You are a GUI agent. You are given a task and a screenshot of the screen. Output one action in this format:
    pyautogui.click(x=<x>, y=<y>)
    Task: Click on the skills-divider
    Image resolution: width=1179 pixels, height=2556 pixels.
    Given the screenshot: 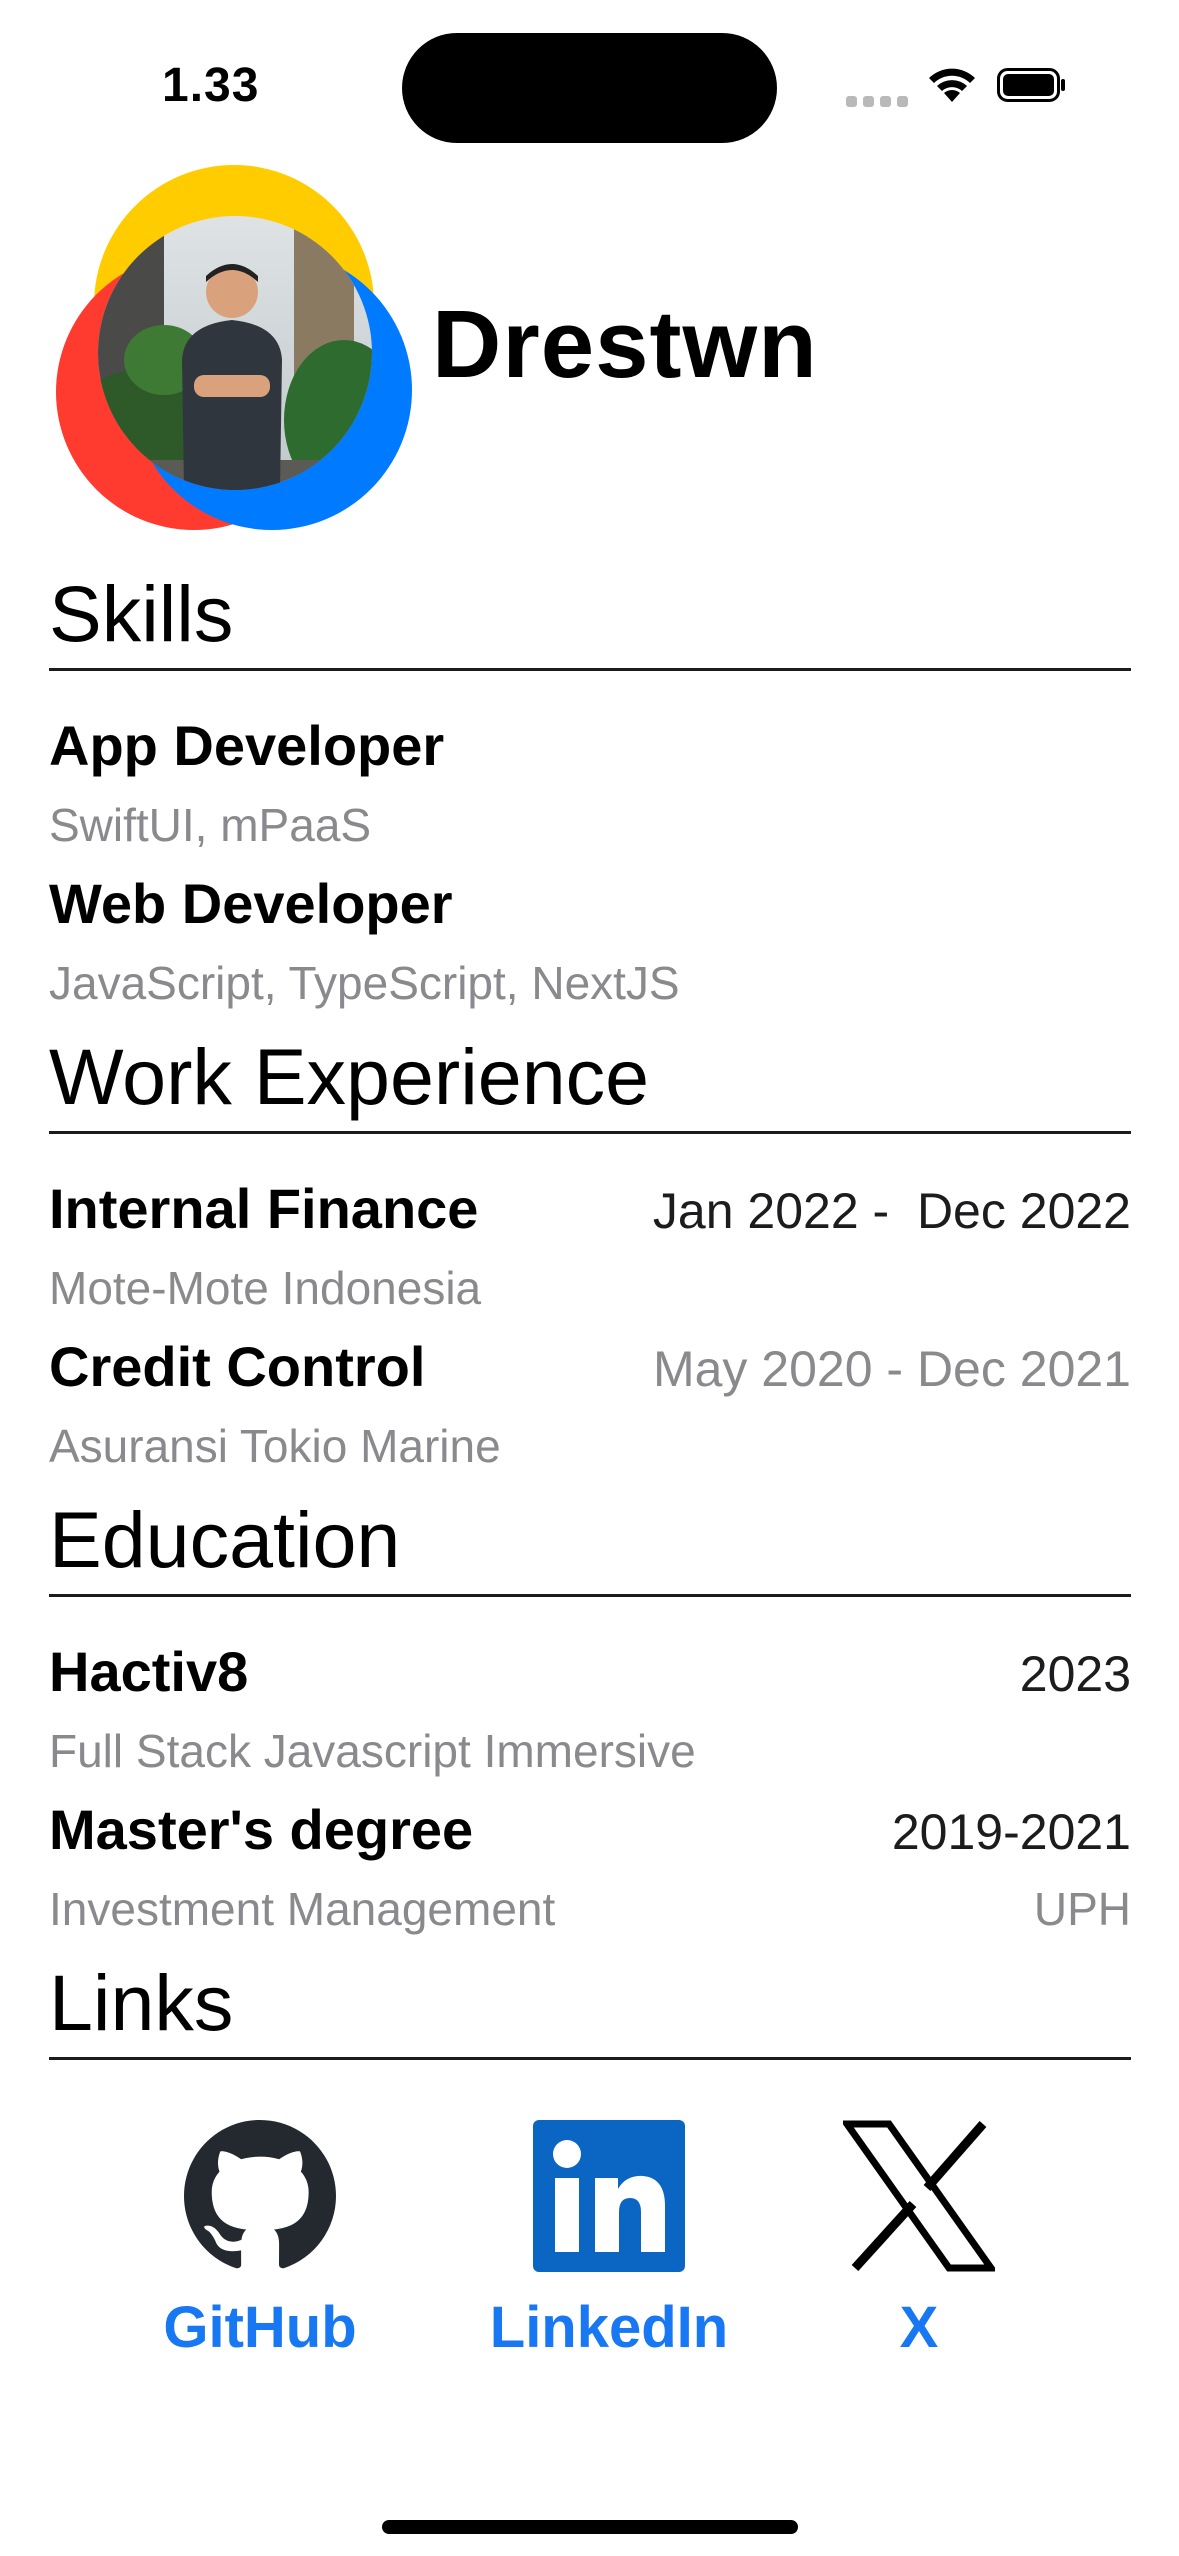 What is the action you would take?
    pyautogui.click(x=590, y=669)
    